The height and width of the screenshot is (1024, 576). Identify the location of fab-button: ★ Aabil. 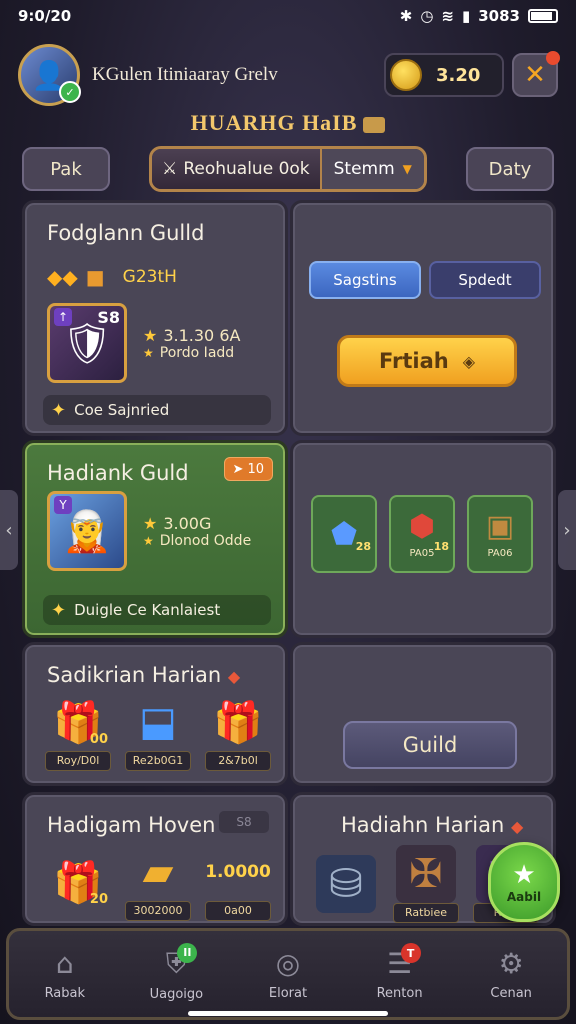
(524, 882).